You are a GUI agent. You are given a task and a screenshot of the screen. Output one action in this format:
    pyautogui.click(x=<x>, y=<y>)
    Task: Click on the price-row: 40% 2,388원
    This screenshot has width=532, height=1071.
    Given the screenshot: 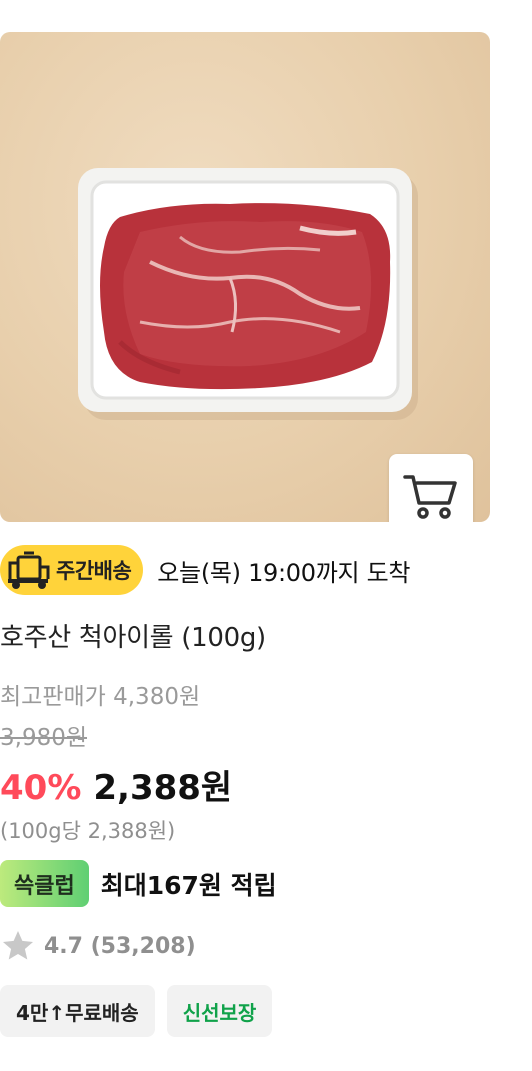 What is the action you would take?
    pyautogui.click(x=116, y=784)
    